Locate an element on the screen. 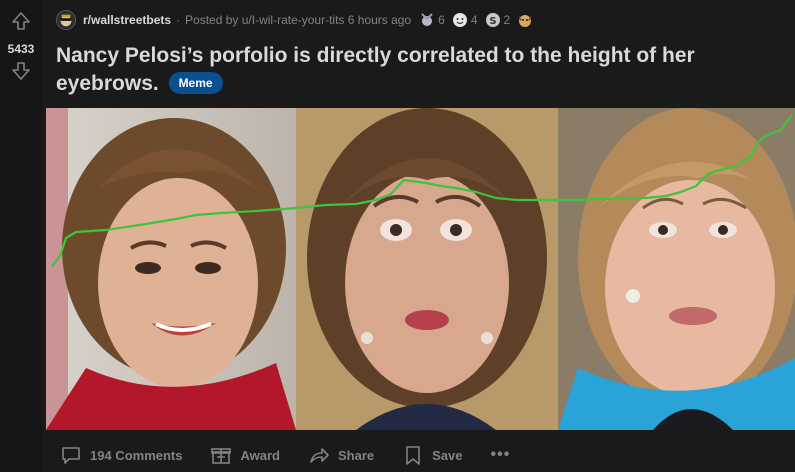 This screenshot has width=795, height=472. award-count: 4 is located at coordinates (474, 20).